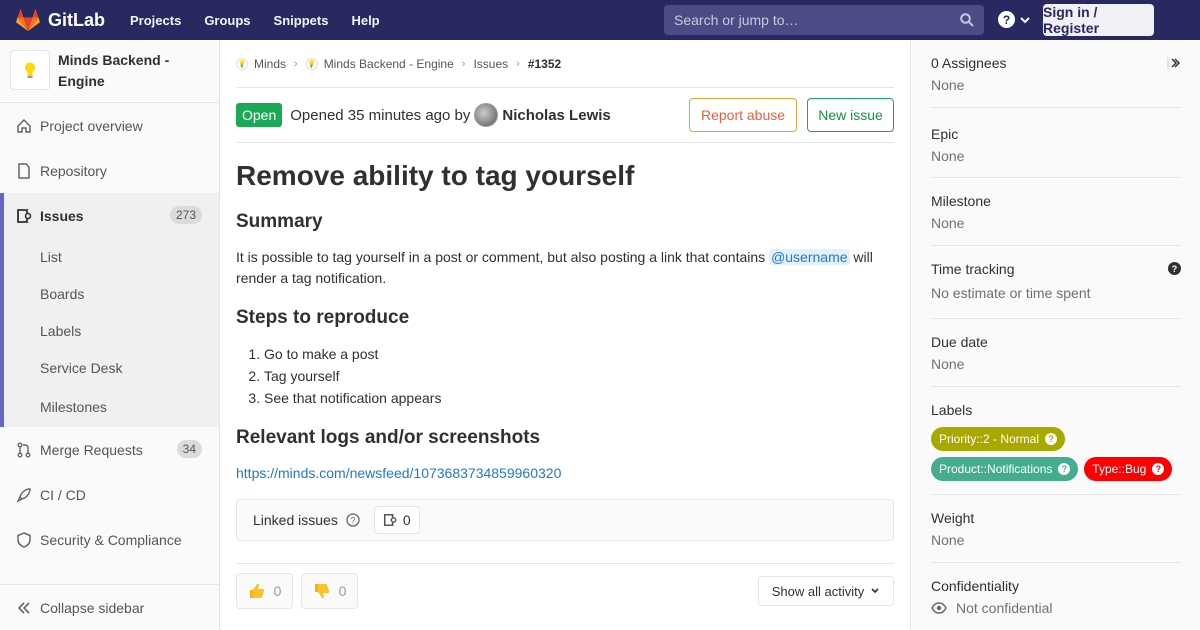 Image resolution: width=1200 pixels, height=630 pixels. I want to click on home-icon, so click(24, 126).